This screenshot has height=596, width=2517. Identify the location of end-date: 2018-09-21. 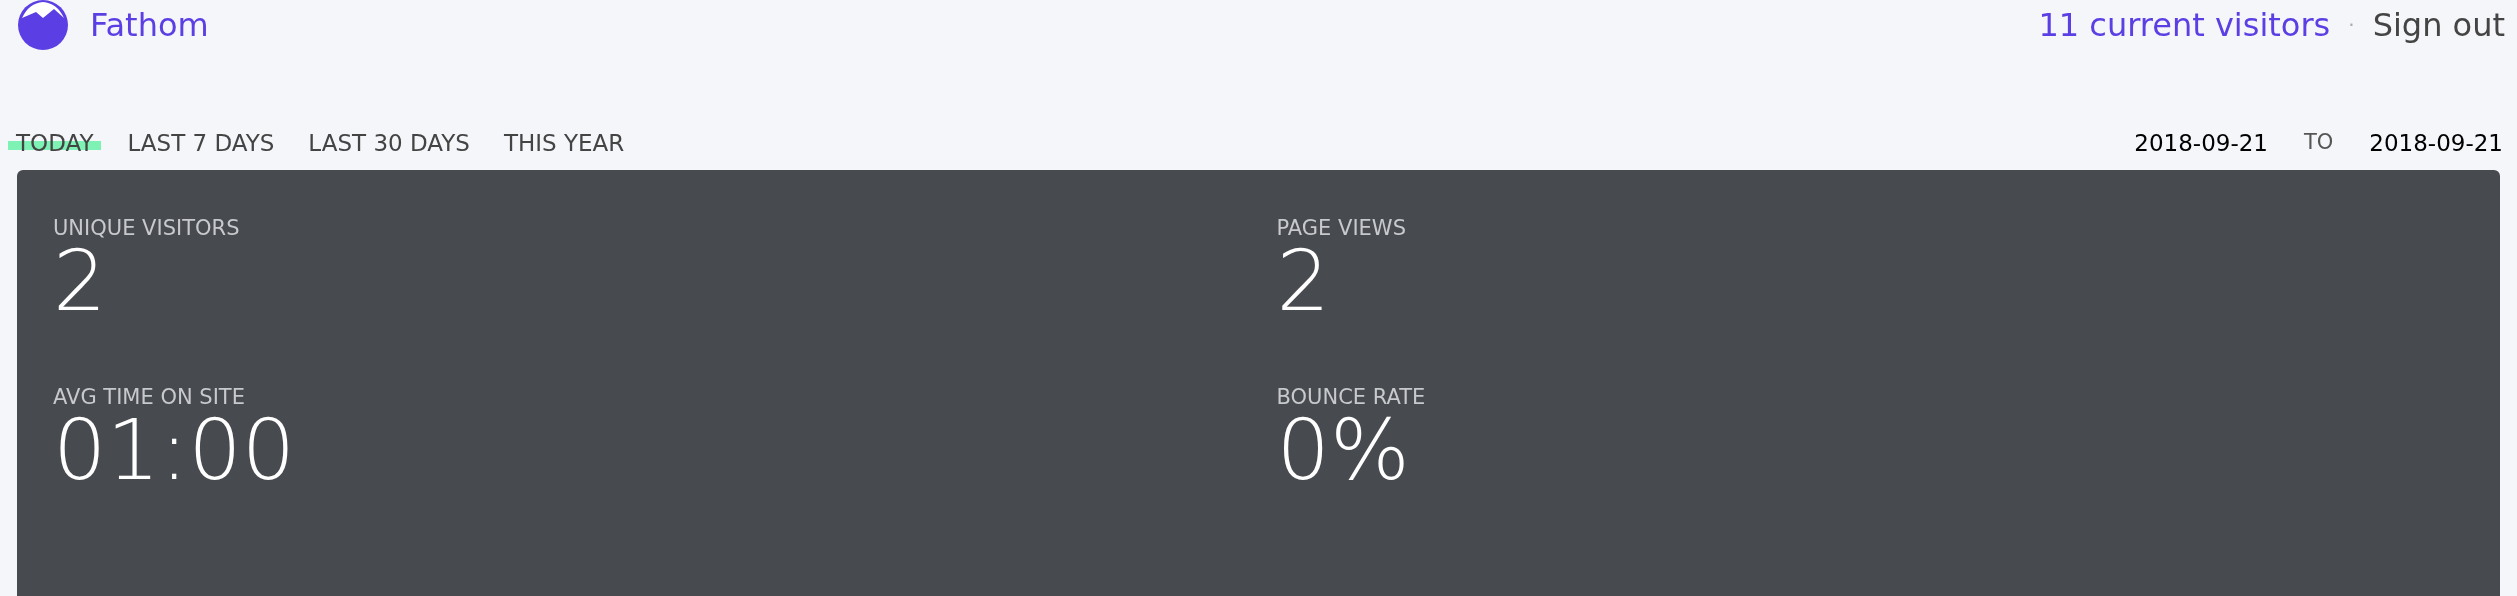
(2436, 142).